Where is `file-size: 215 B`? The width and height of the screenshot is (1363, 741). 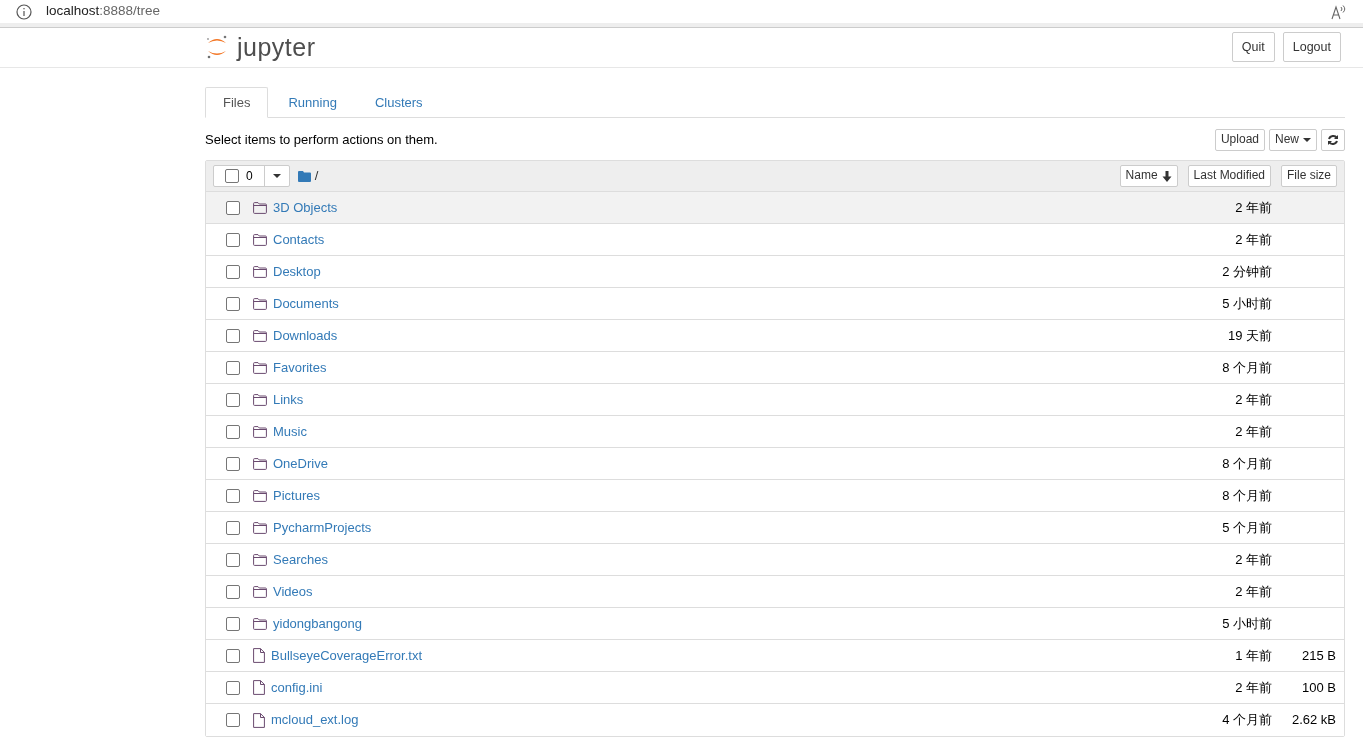 file-size: 215 B is located at coordinates (1319, 655).